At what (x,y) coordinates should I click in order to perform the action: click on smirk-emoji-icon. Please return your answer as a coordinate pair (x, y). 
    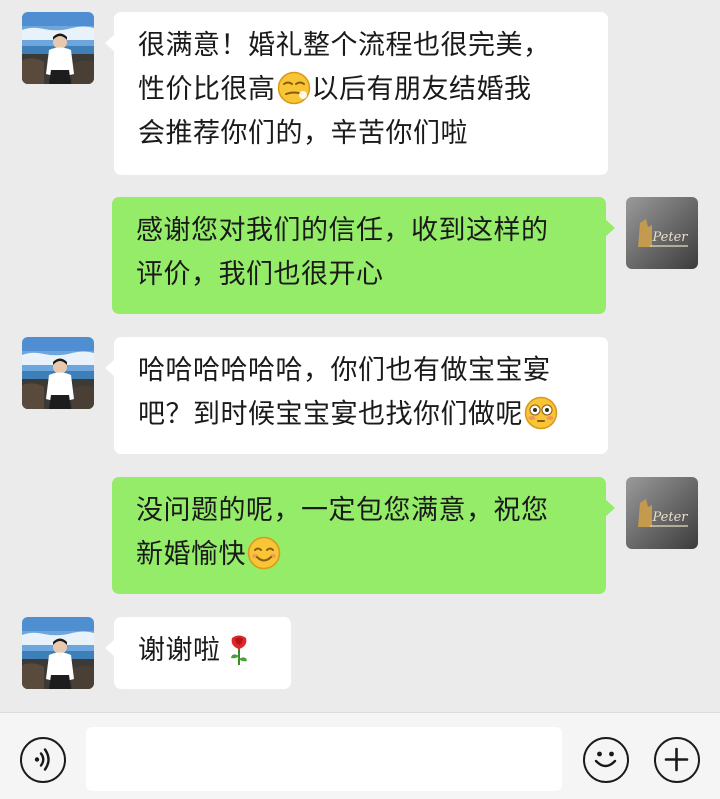
    Looking at the image, I should click on (294, 88).